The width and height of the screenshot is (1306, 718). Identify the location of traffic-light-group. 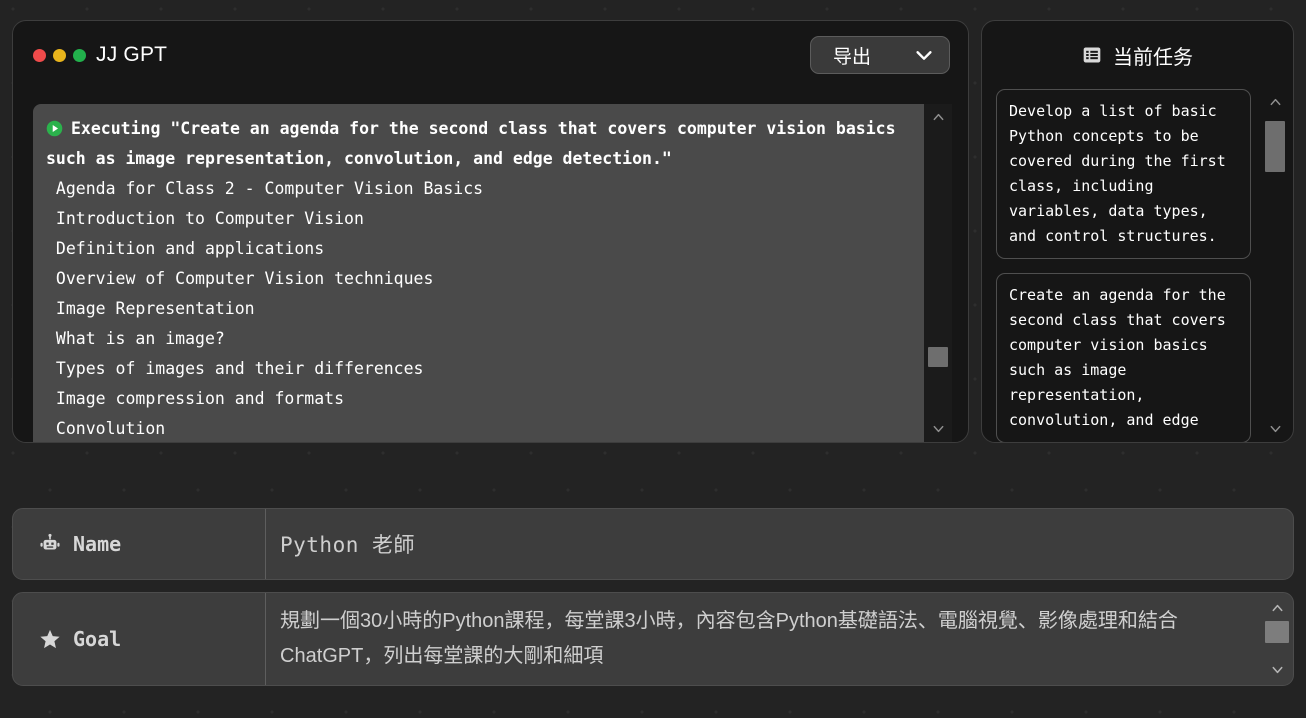
(59, 55).